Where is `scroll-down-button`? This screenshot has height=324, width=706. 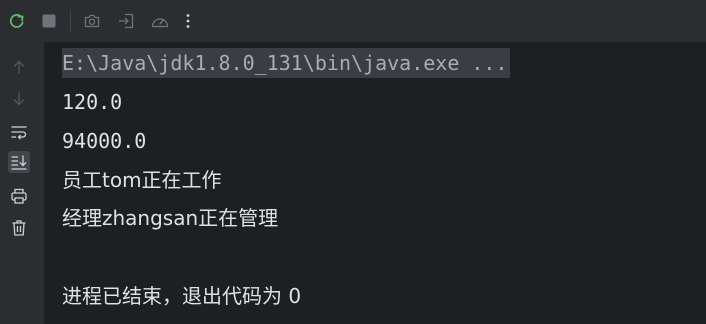 scroll-down-button is located at coordinates (19, 99).